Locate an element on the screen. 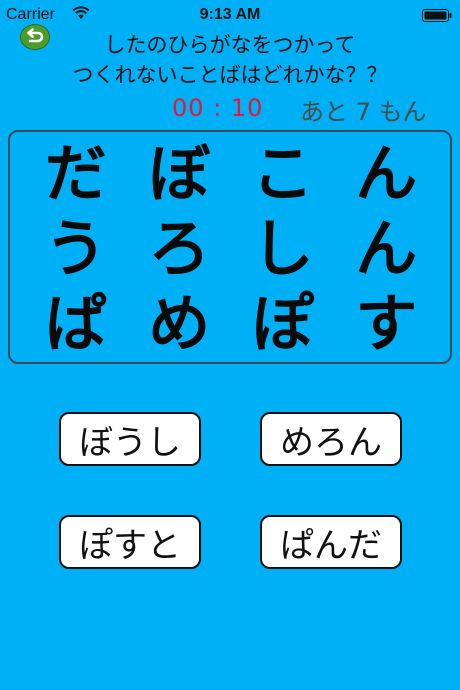  status-time: 9:13 AM is located at coordinates (230, 14).